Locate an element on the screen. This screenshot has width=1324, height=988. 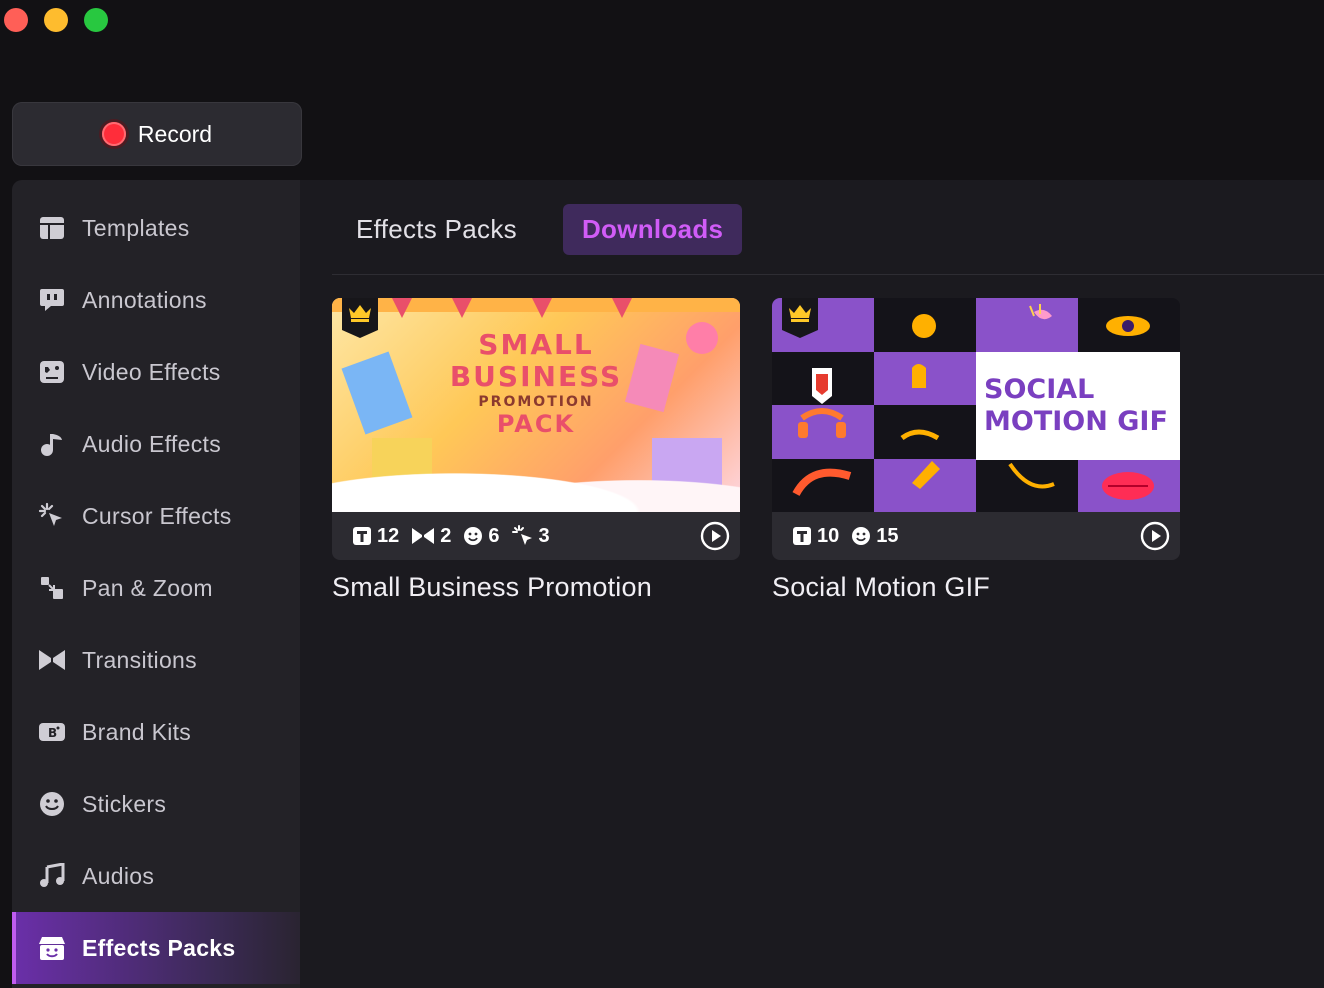
pack-stats: 12 2 6 3 is located at coordinates (536, 536).